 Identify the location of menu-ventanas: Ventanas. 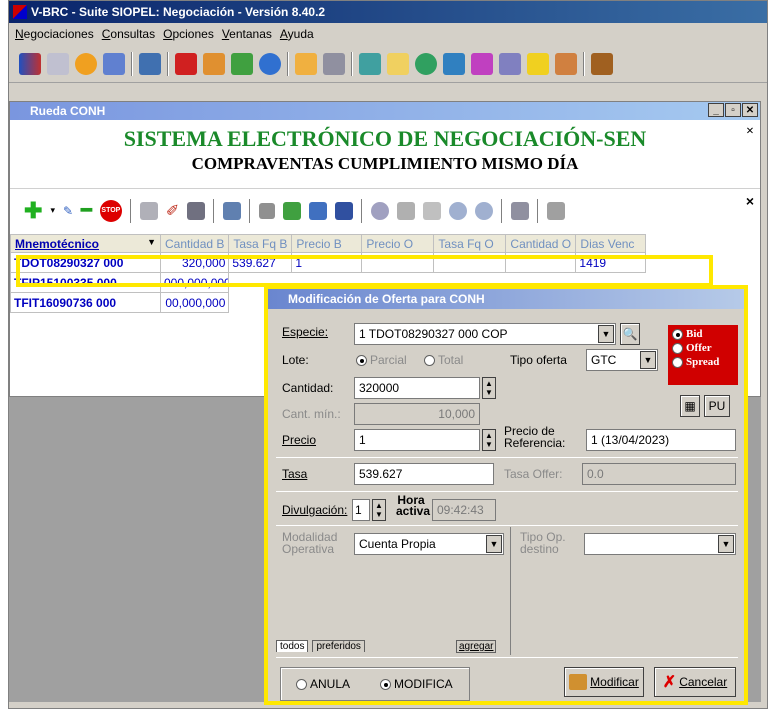
(247, 34).